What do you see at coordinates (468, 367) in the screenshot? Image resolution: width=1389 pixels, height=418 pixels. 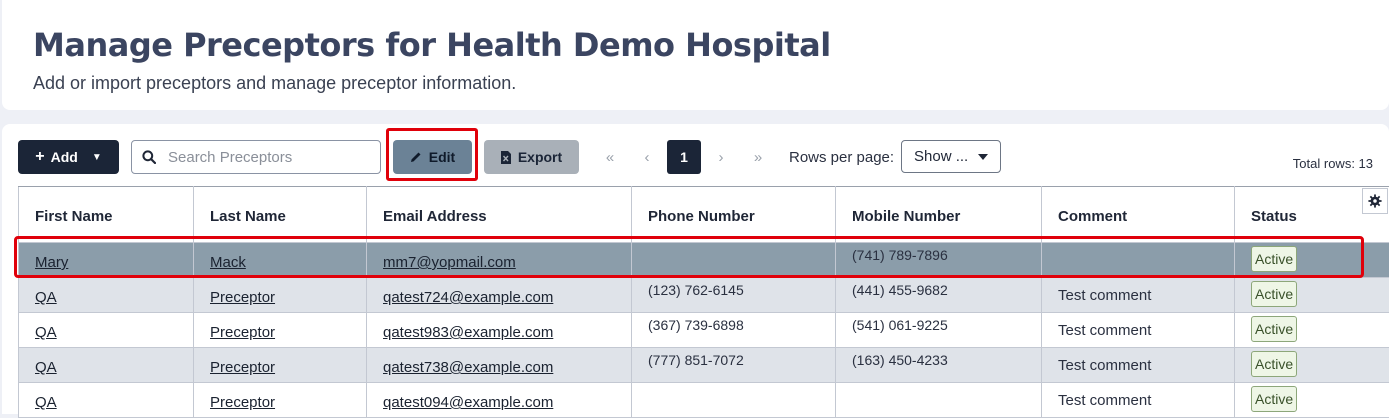 I see `email-link: qatest738@example.com` at bounding box center [468, 367].